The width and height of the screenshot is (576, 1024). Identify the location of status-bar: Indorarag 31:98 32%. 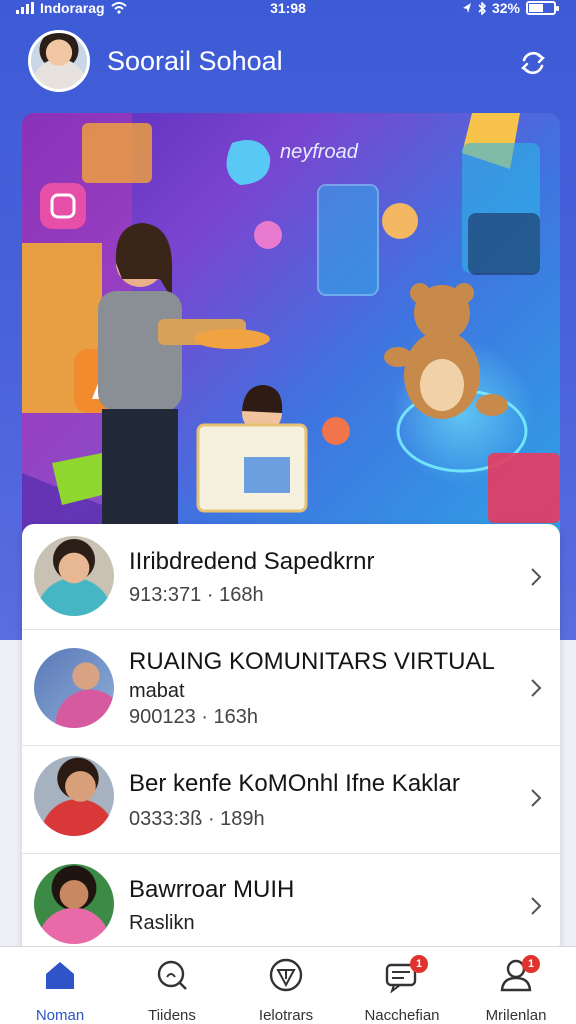
(288, 11).